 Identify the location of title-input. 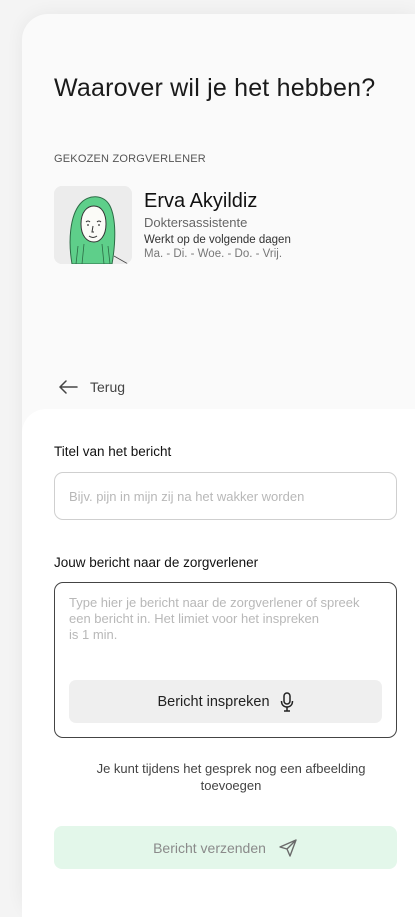
(225, 496).